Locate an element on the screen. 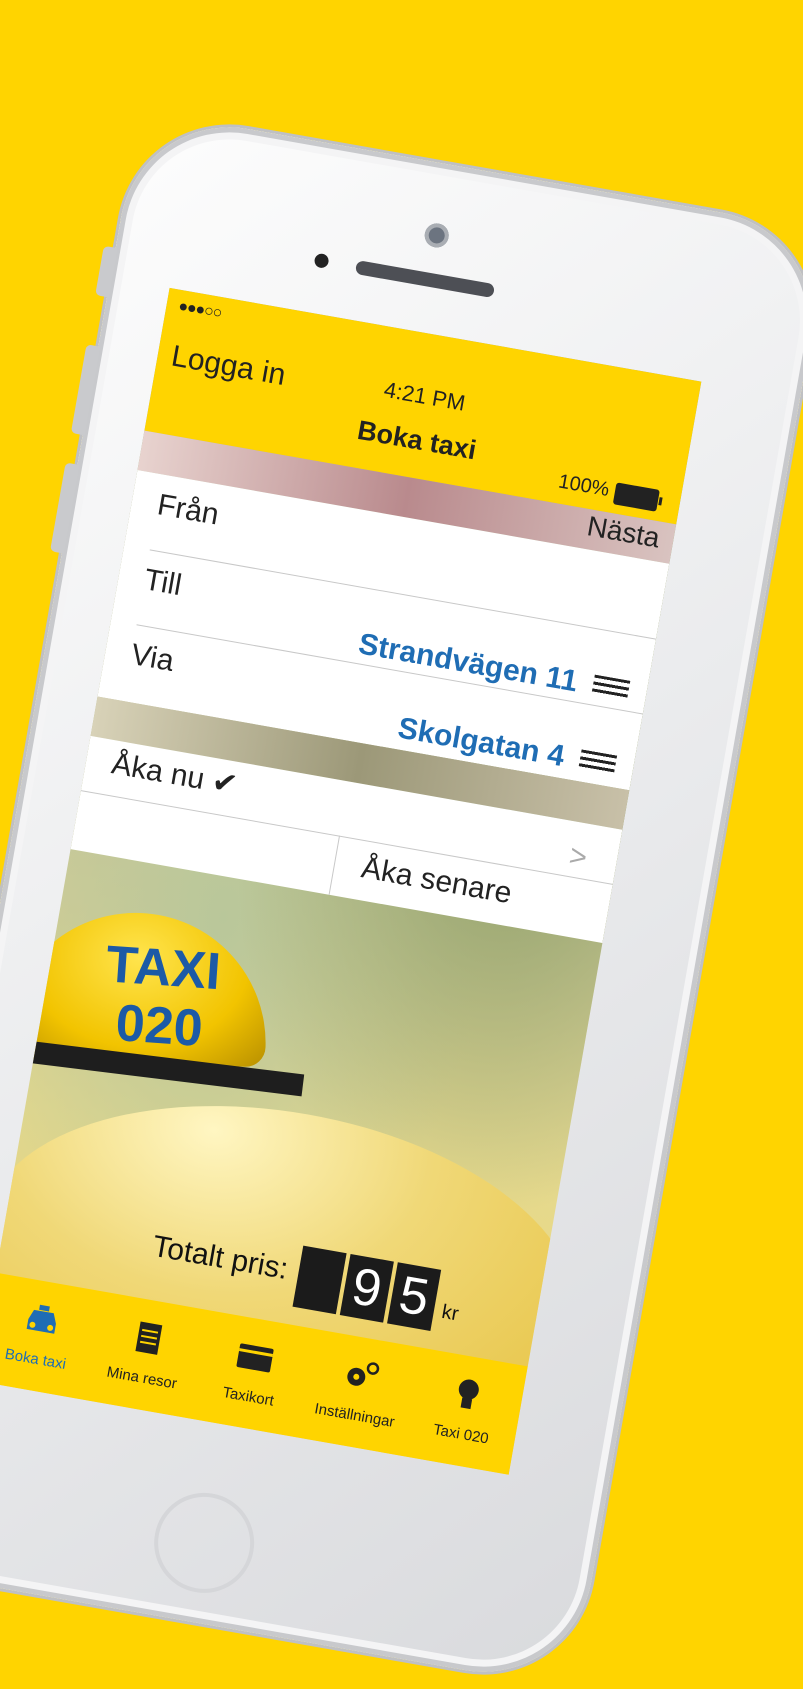 The height and width of the screenshot is (1689, 803). proximity-sensor is located at coordinates (321, 260).